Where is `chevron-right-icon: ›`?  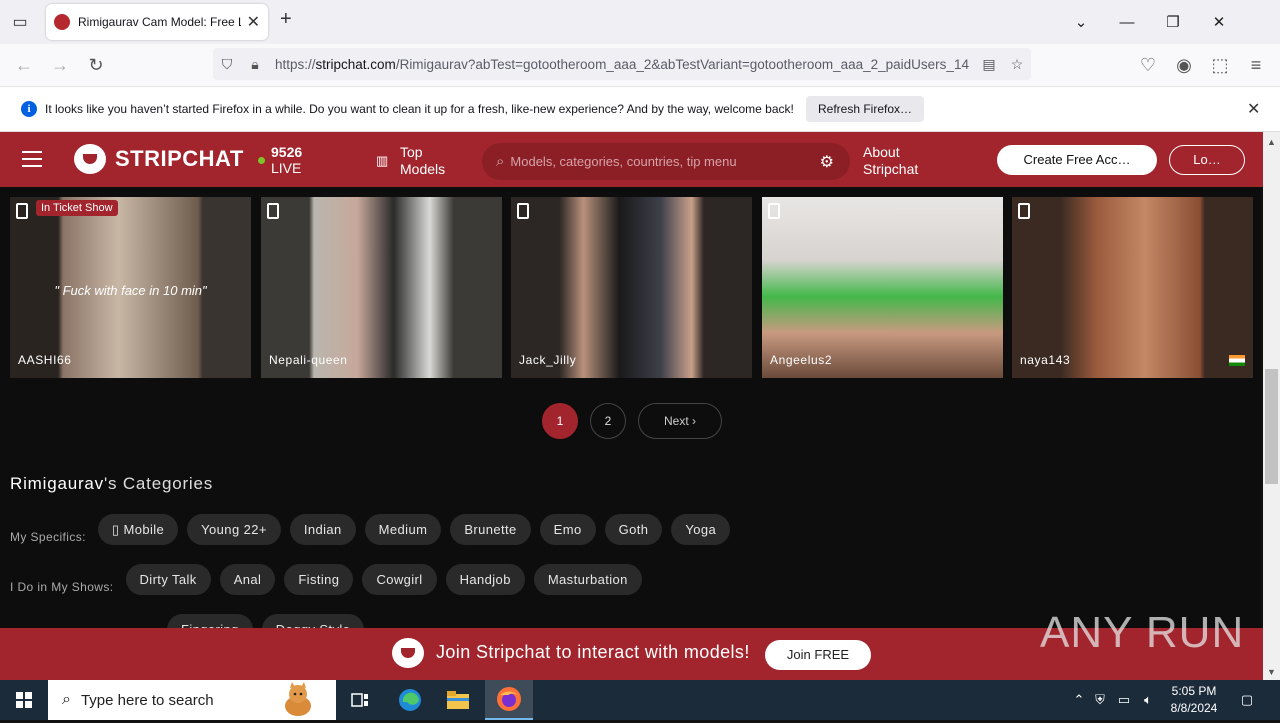
chevron-right-icon: › is located at coordinates (694, 421).